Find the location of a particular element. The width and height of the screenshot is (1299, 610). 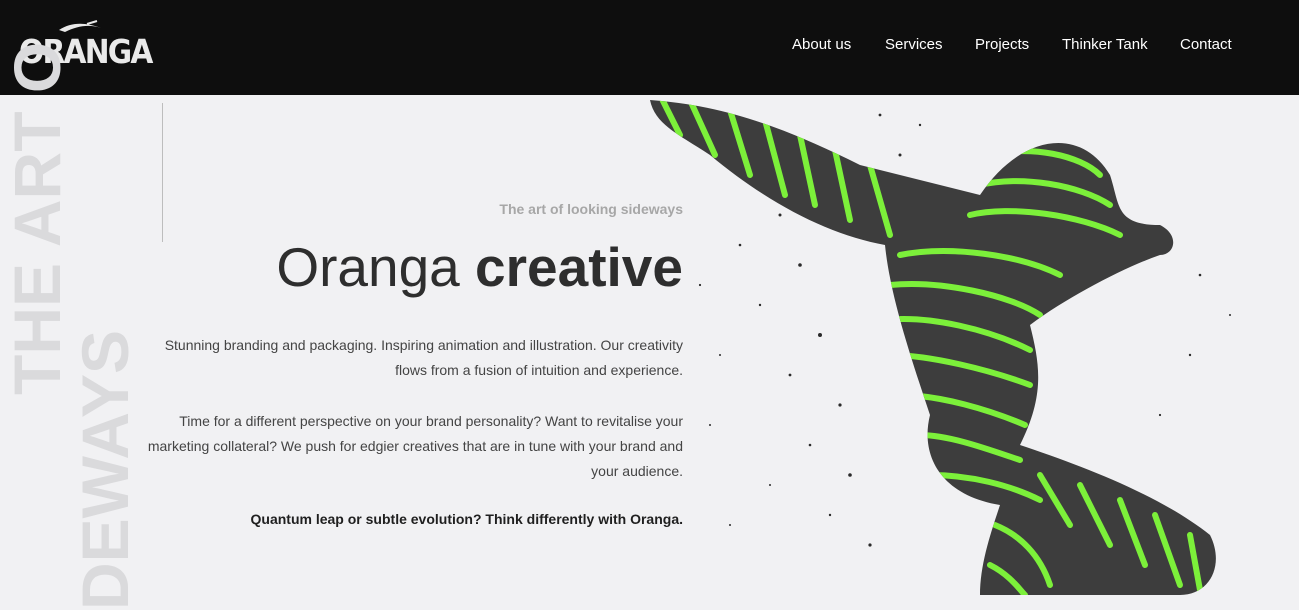

hero-headline: Oranga creative is located at coordinates (479, 267).